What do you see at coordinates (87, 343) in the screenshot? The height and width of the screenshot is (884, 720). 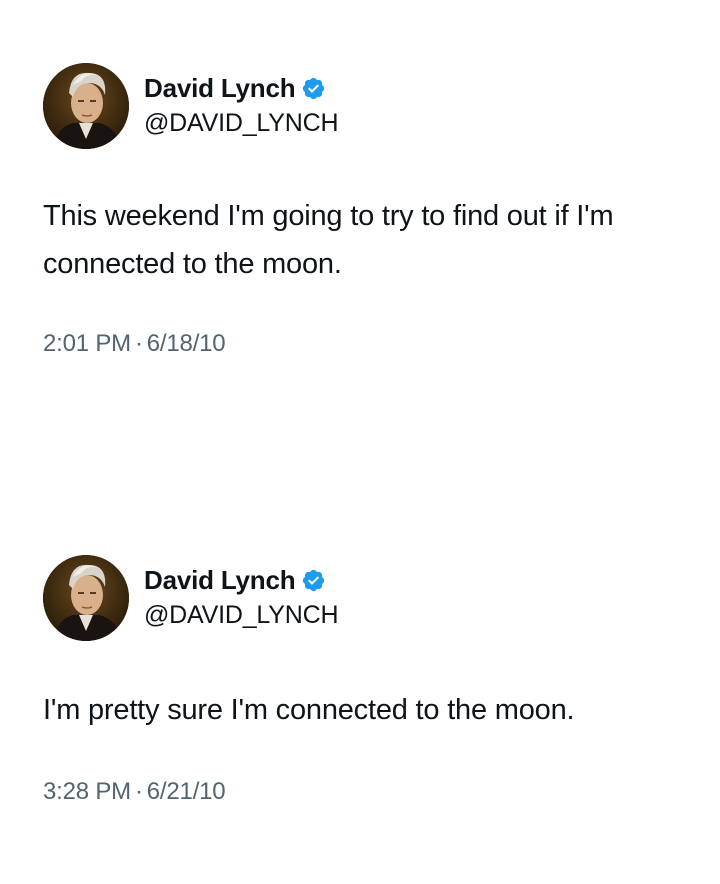 I see `tweet-time: 2:01 PM` at bounding box center [87, 343].